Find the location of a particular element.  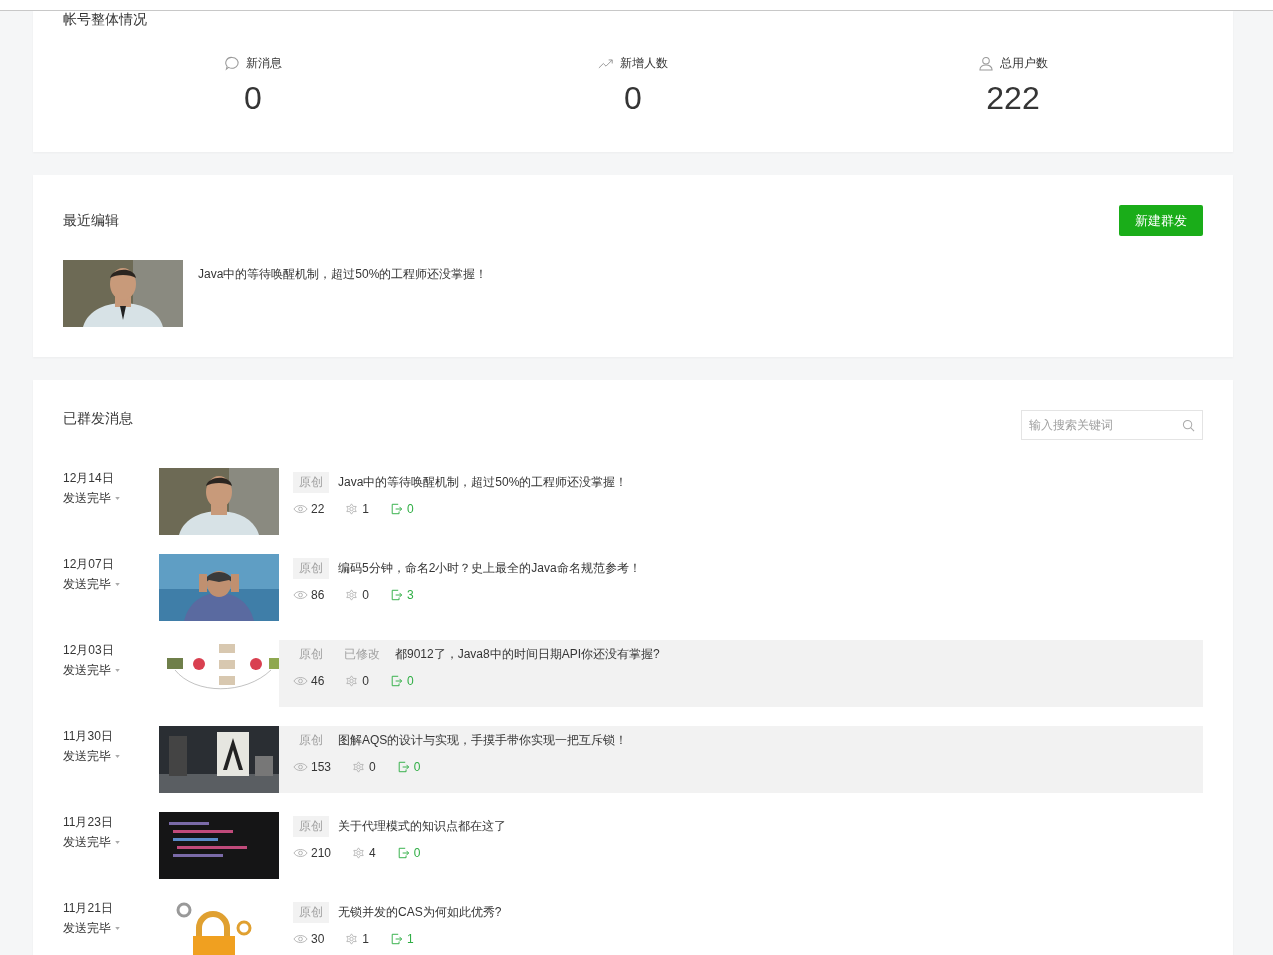

stat-label: 总用户数 is located at coordinates (1024, 63).